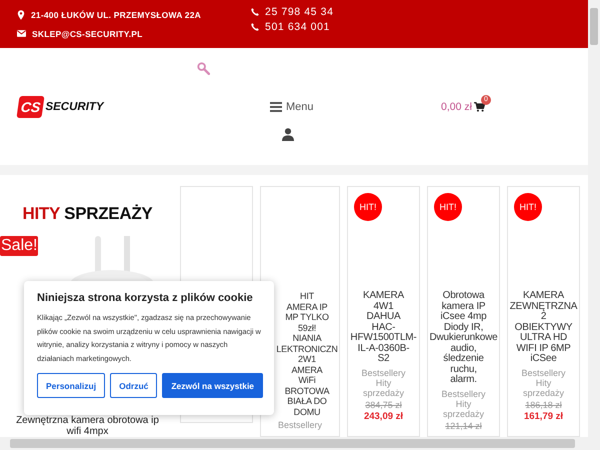  What do you see at coordinates (299, 425) in the screenshot?
I see `category-text: Bestsellery` at bounding box center [299, 425].